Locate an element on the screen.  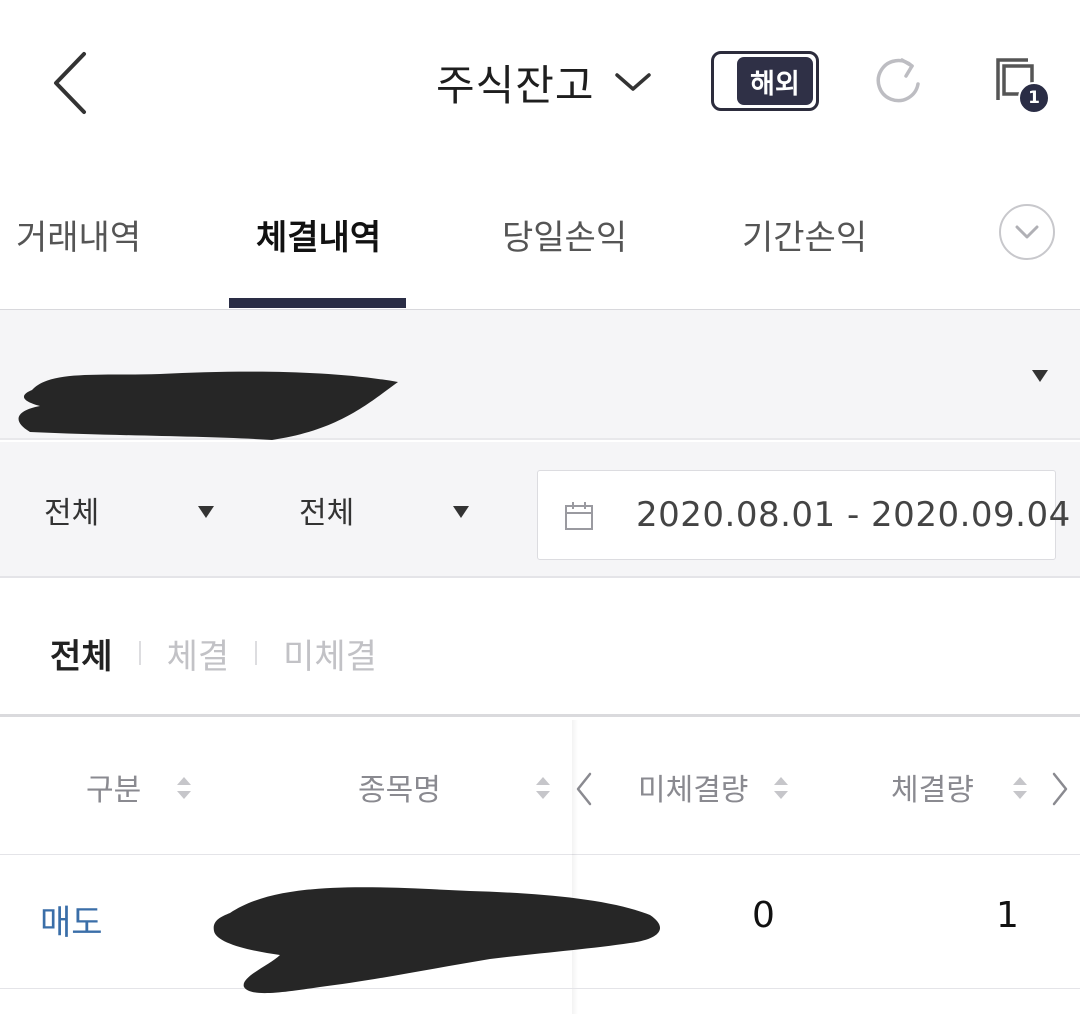
filter-row: 전체 전체 2020.08.01 - 2020.09.04 is located at coordinates (540, 510).